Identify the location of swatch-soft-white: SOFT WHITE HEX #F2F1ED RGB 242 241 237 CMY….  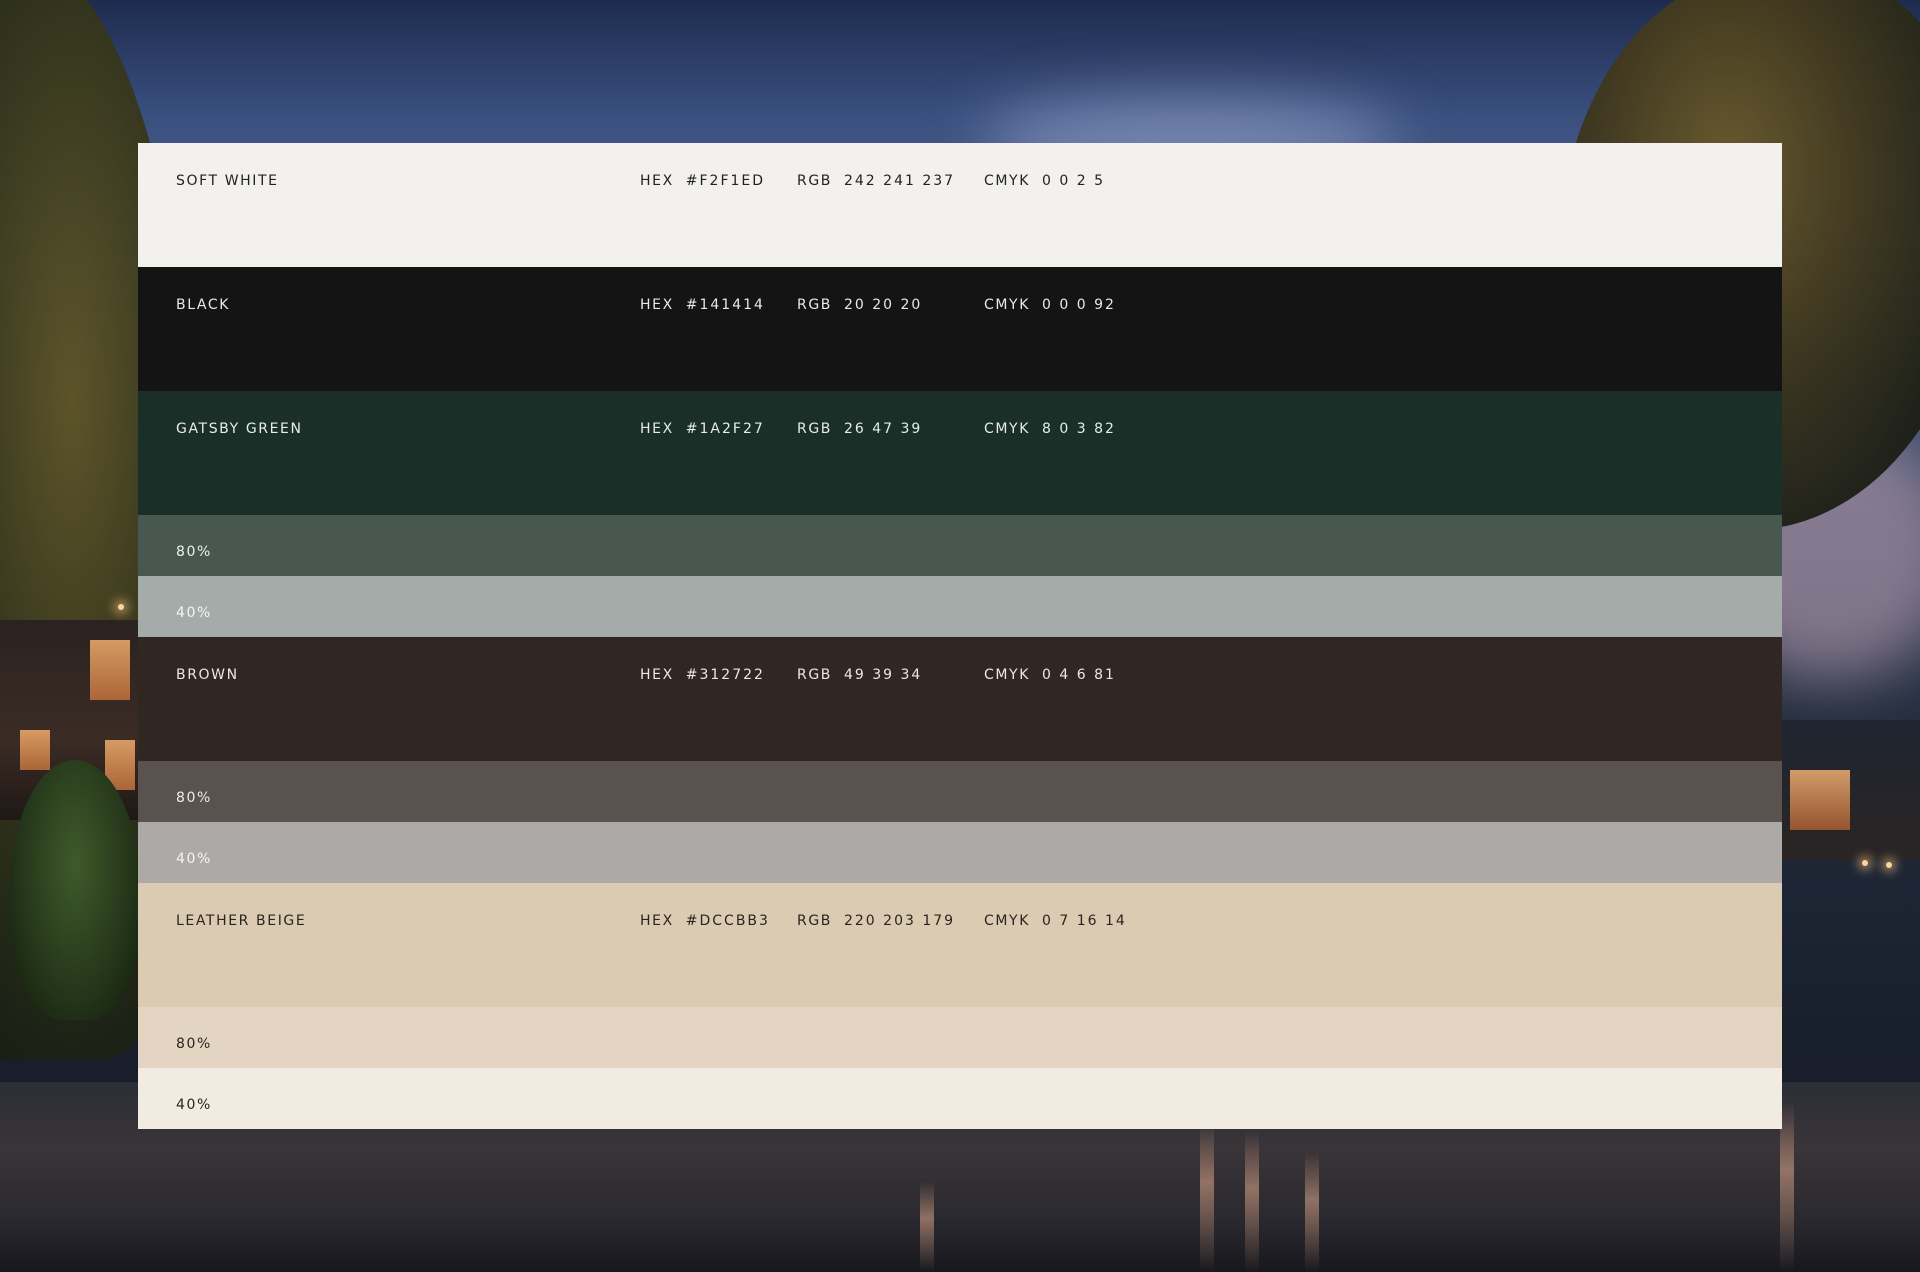
(960, 205).